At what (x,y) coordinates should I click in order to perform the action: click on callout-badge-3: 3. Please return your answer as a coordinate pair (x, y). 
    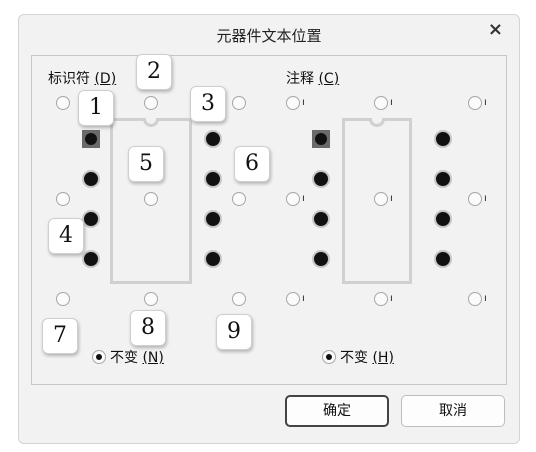
    Looking at the image, I should click on (208, 104).